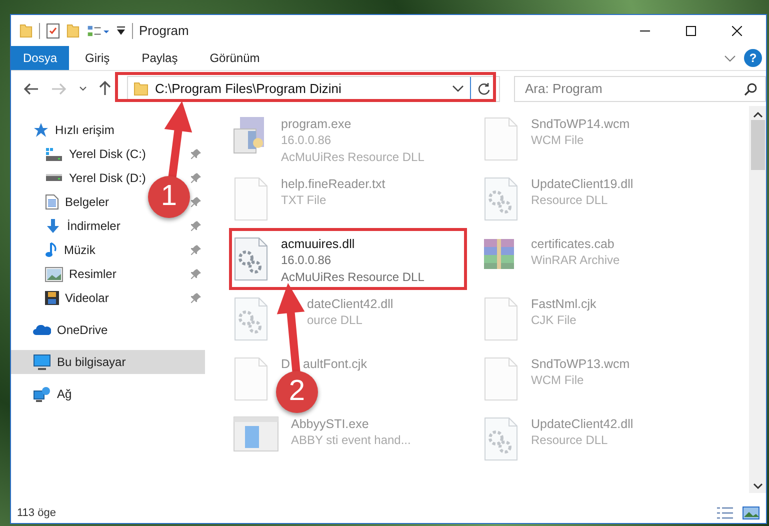 The image size is (769, 526). Describe the element at coordinates (51, 250) in the screenshot. I see `music-note-icon` at that location.